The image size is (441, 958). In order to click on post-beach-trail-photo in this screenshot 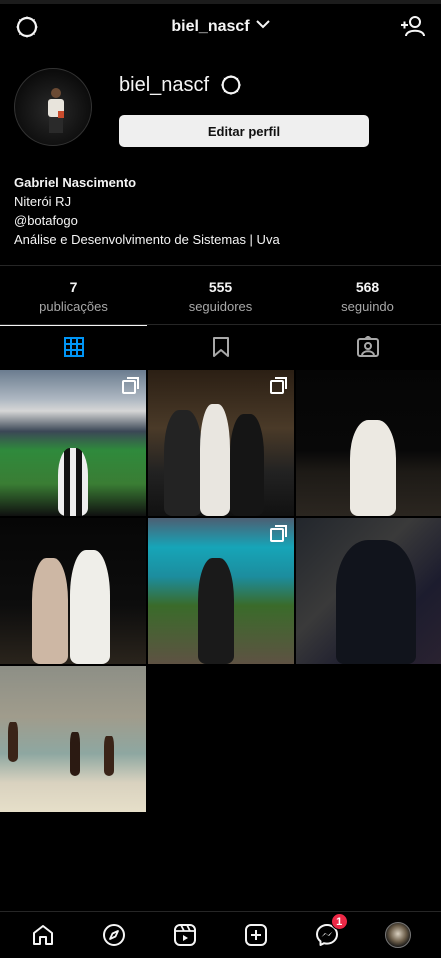, I will do `click(221, 591)`.